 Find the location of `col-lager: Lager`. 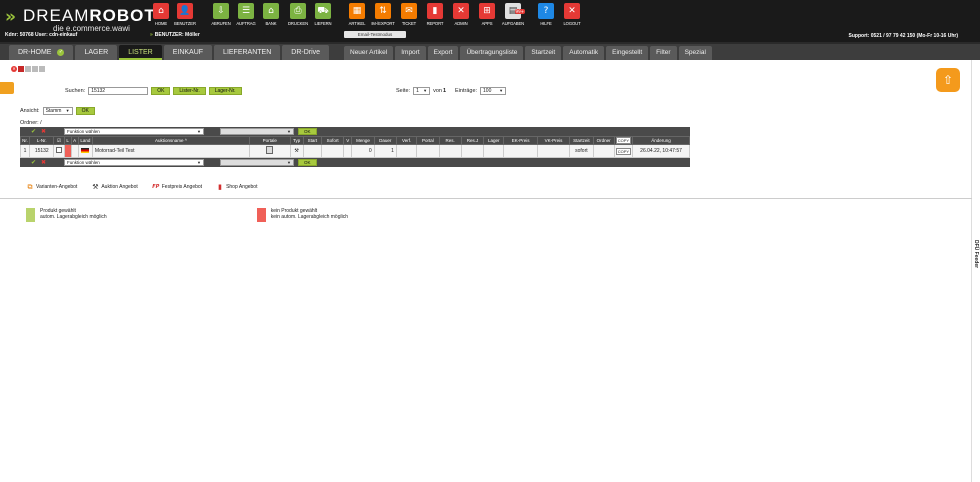

col-lager: Lager is located at coordinates (494, 140).